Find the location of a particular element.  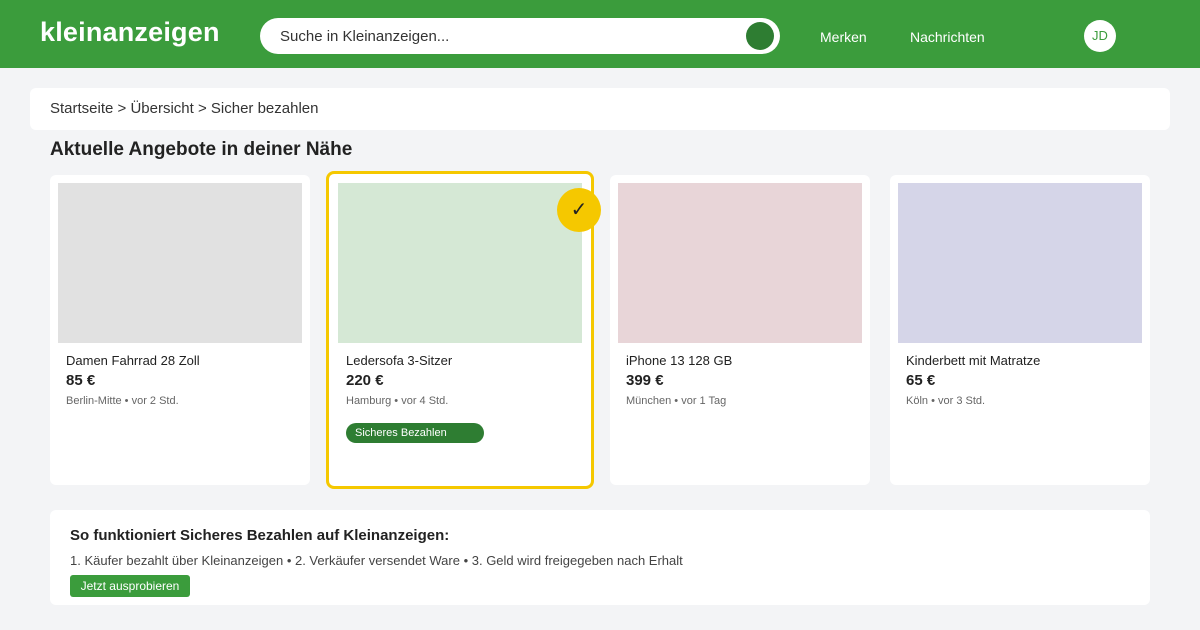

section-title: Aktuelle Angebote in deiner Nähe is located at coordinates (201, 149).